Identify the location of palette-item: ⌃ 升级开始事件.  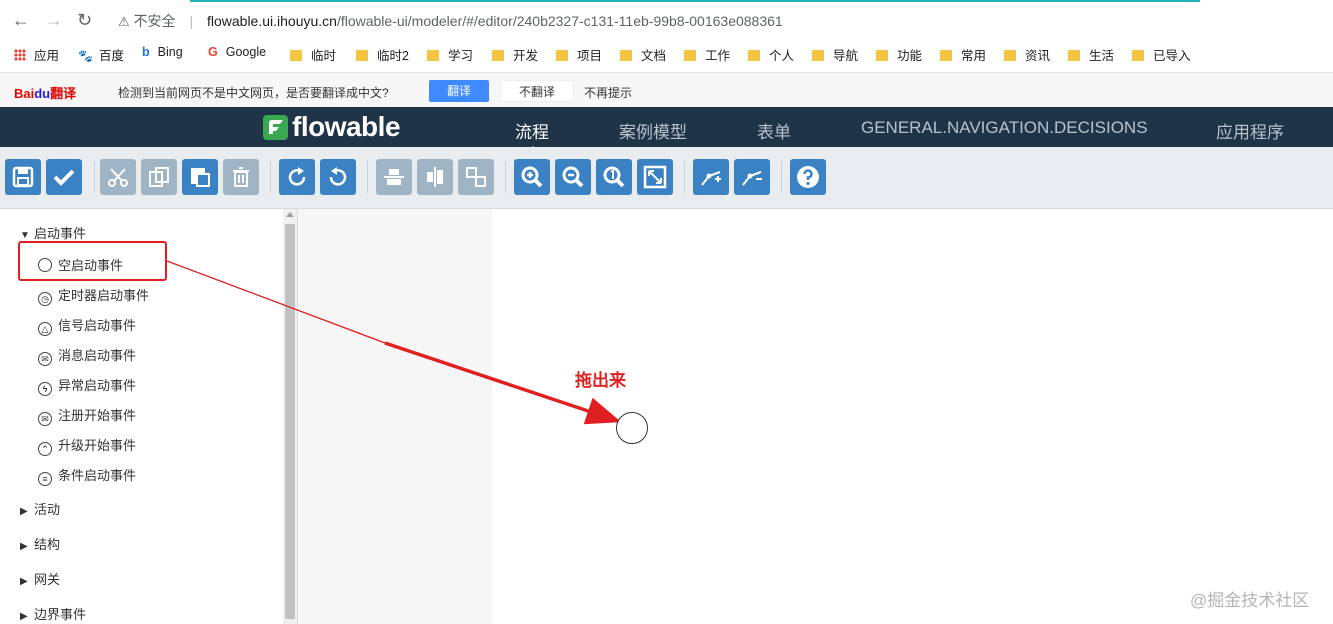
(87, 445).